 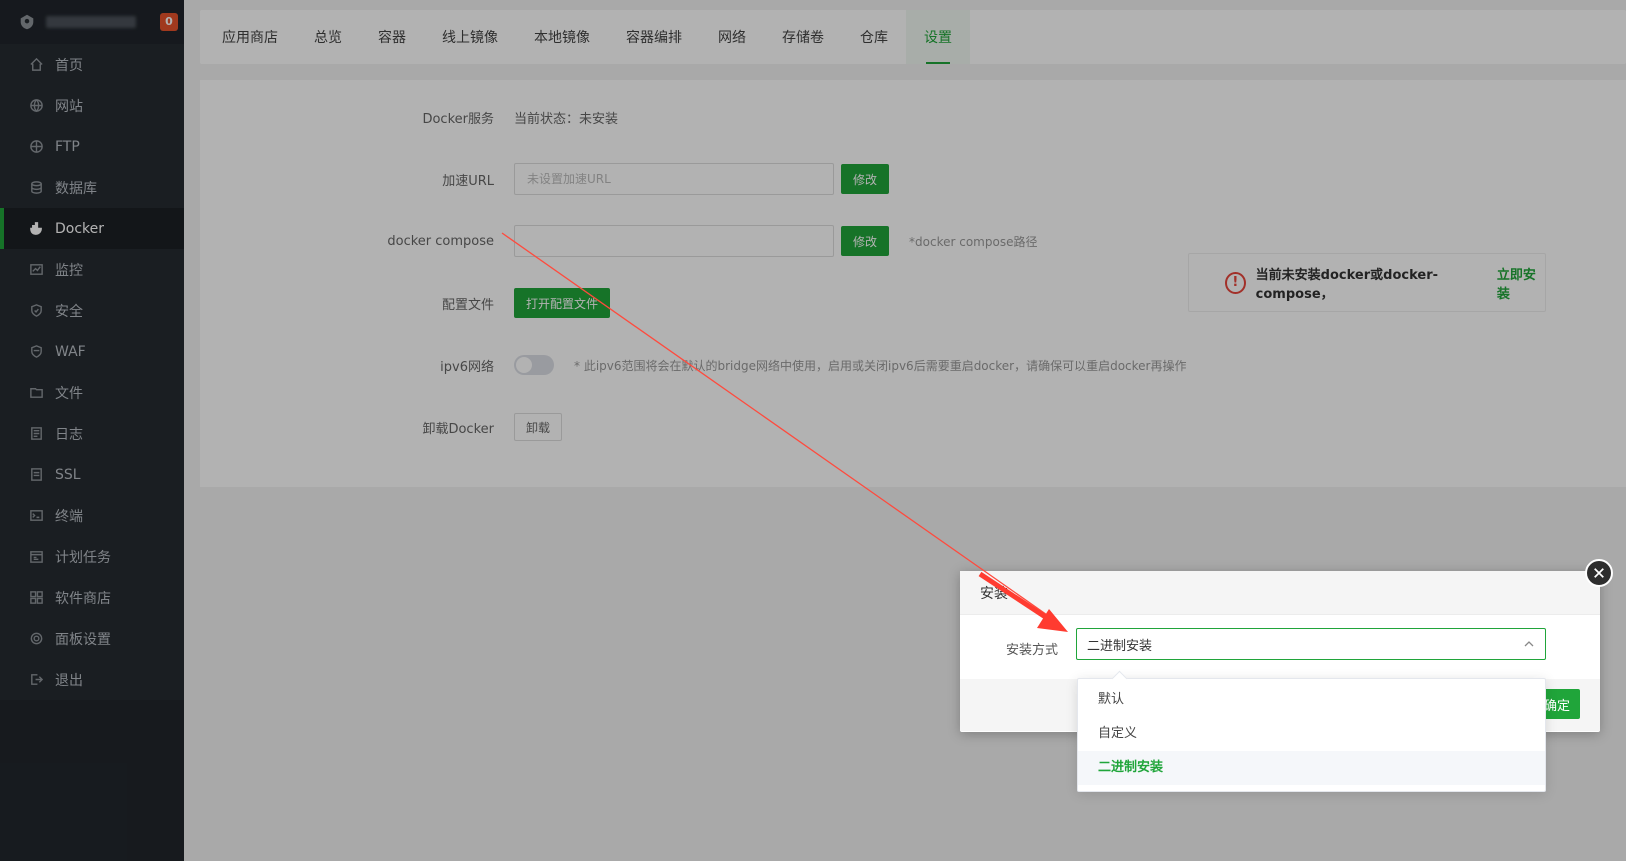 What do you see at coordinates (1311, 700) in the screenshot?
I see `dropdown-option: 默认` at bounding box center [1311, 700].